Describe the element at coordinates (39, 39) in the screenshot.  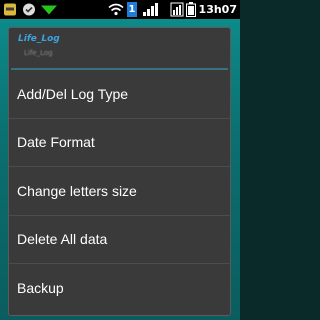
I see `dialog-title: Life_Log` at that location.